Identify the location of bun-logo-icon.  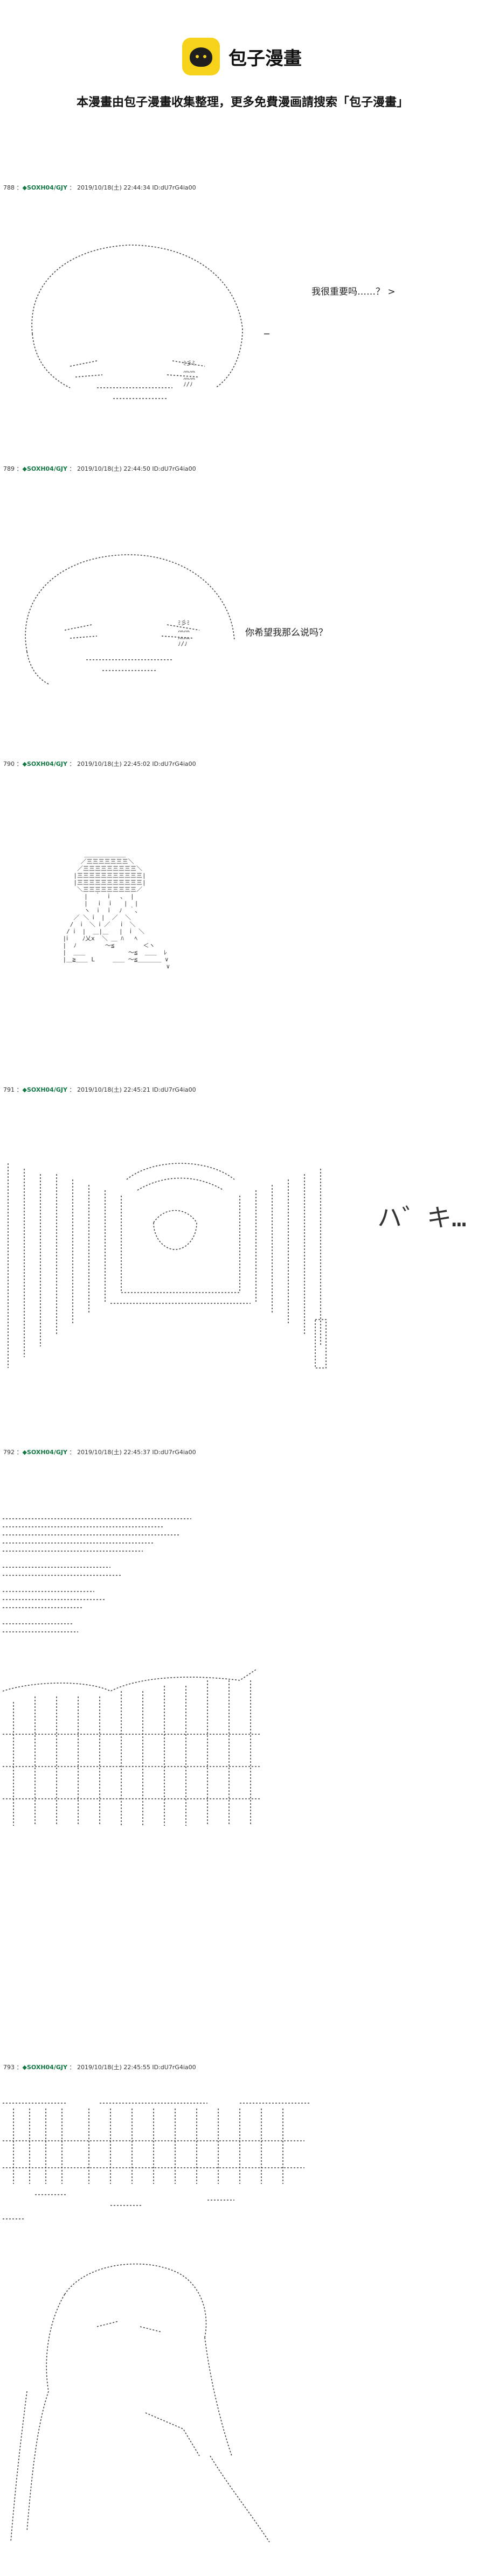
(201, 56).